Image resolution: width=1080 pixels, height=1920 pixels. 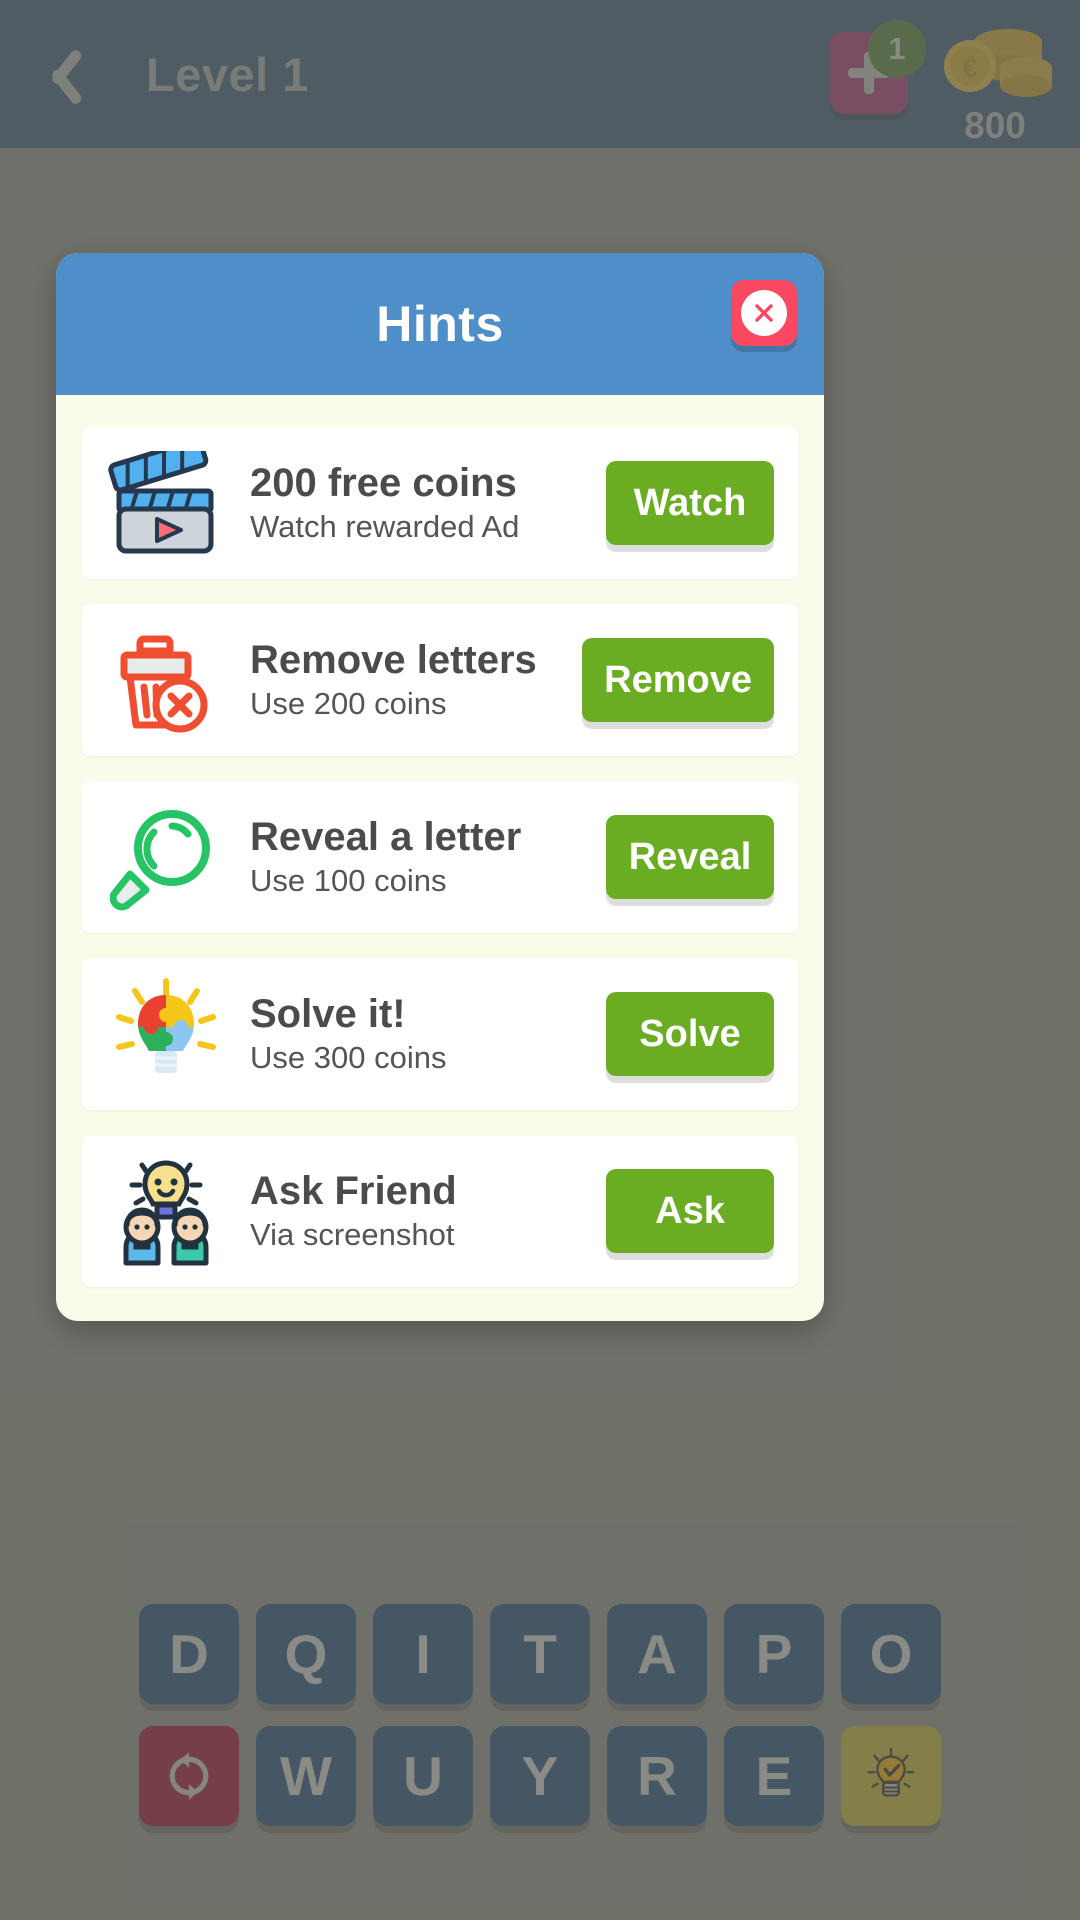 I want to click on solve-button: Solve, so click(x=690, y=1034).